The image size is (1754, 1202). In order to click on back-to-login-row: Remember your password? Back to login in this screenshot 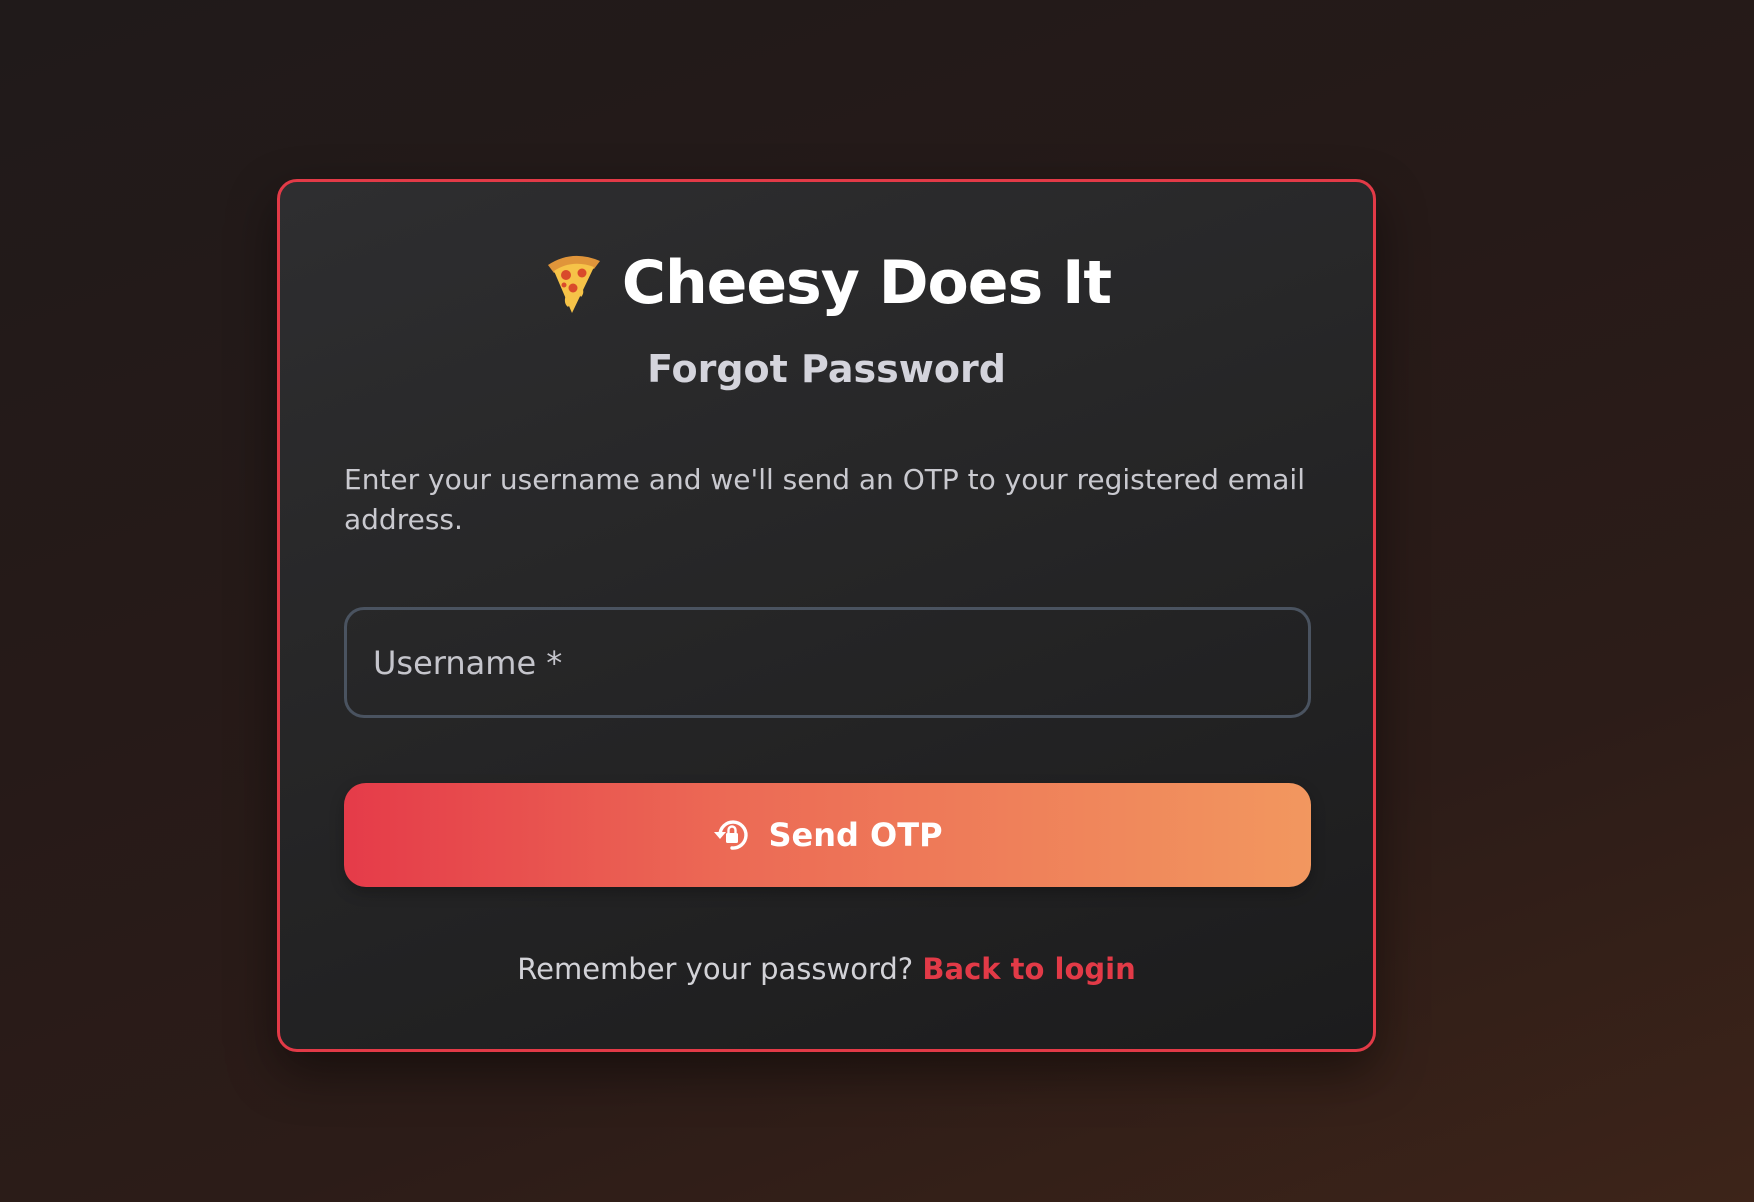, I will do `click(826, 969)`.